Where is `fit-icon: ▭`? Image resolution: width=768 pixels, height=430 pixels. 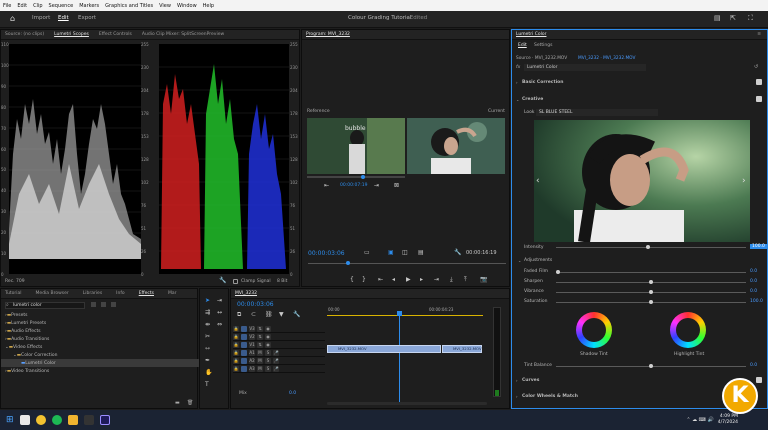
fit-icon: ▭ is located at coordinates (367, 252).